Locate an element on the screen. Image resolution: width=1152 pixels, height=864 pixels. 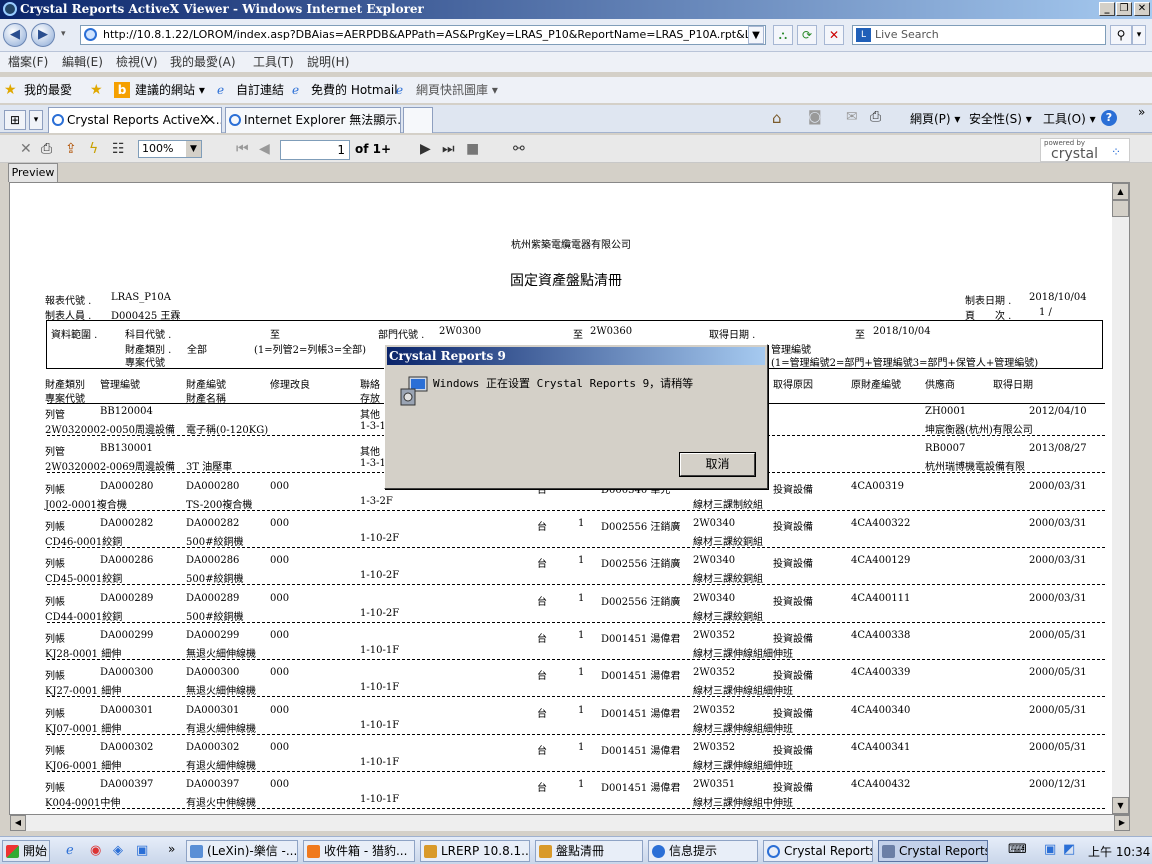
restore-icon: ❐ is located at coordinates (1124, 9).